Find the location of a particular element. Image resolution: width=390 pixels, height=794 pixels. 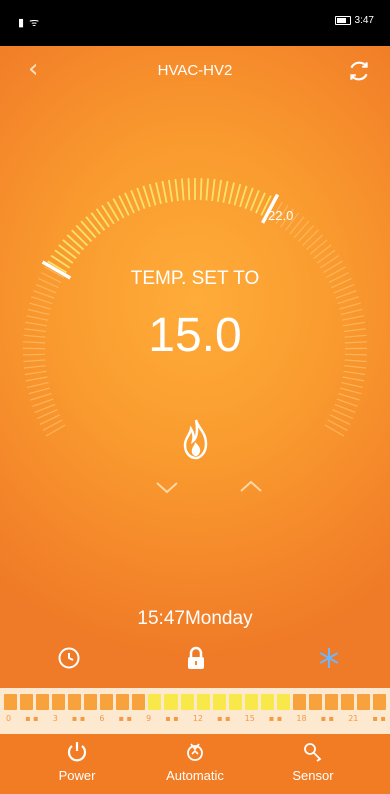

battery-icon is located at coordinates (342, 20).